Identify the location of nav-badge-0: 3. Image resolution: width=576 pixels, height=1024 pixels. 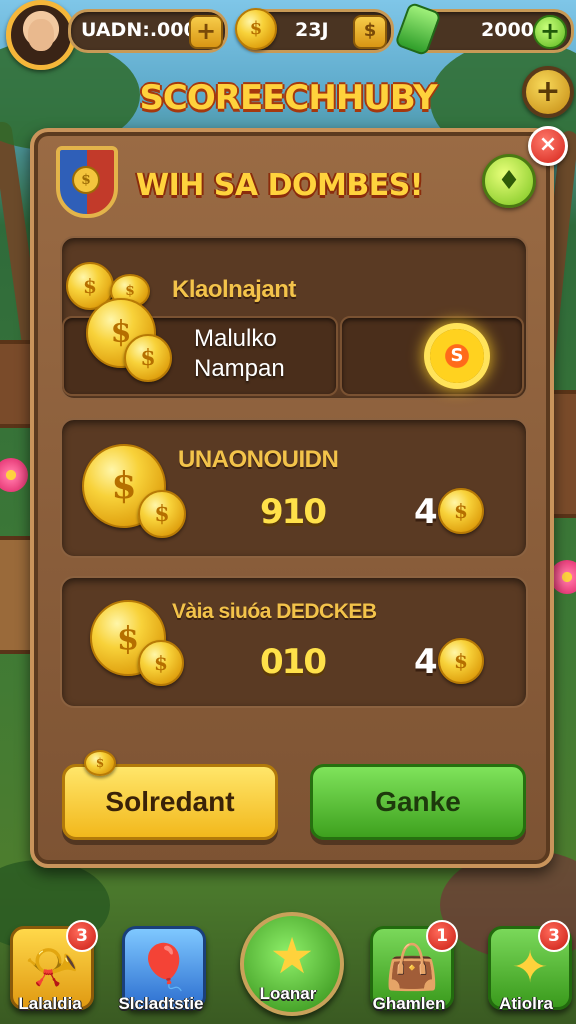
(82, 936).